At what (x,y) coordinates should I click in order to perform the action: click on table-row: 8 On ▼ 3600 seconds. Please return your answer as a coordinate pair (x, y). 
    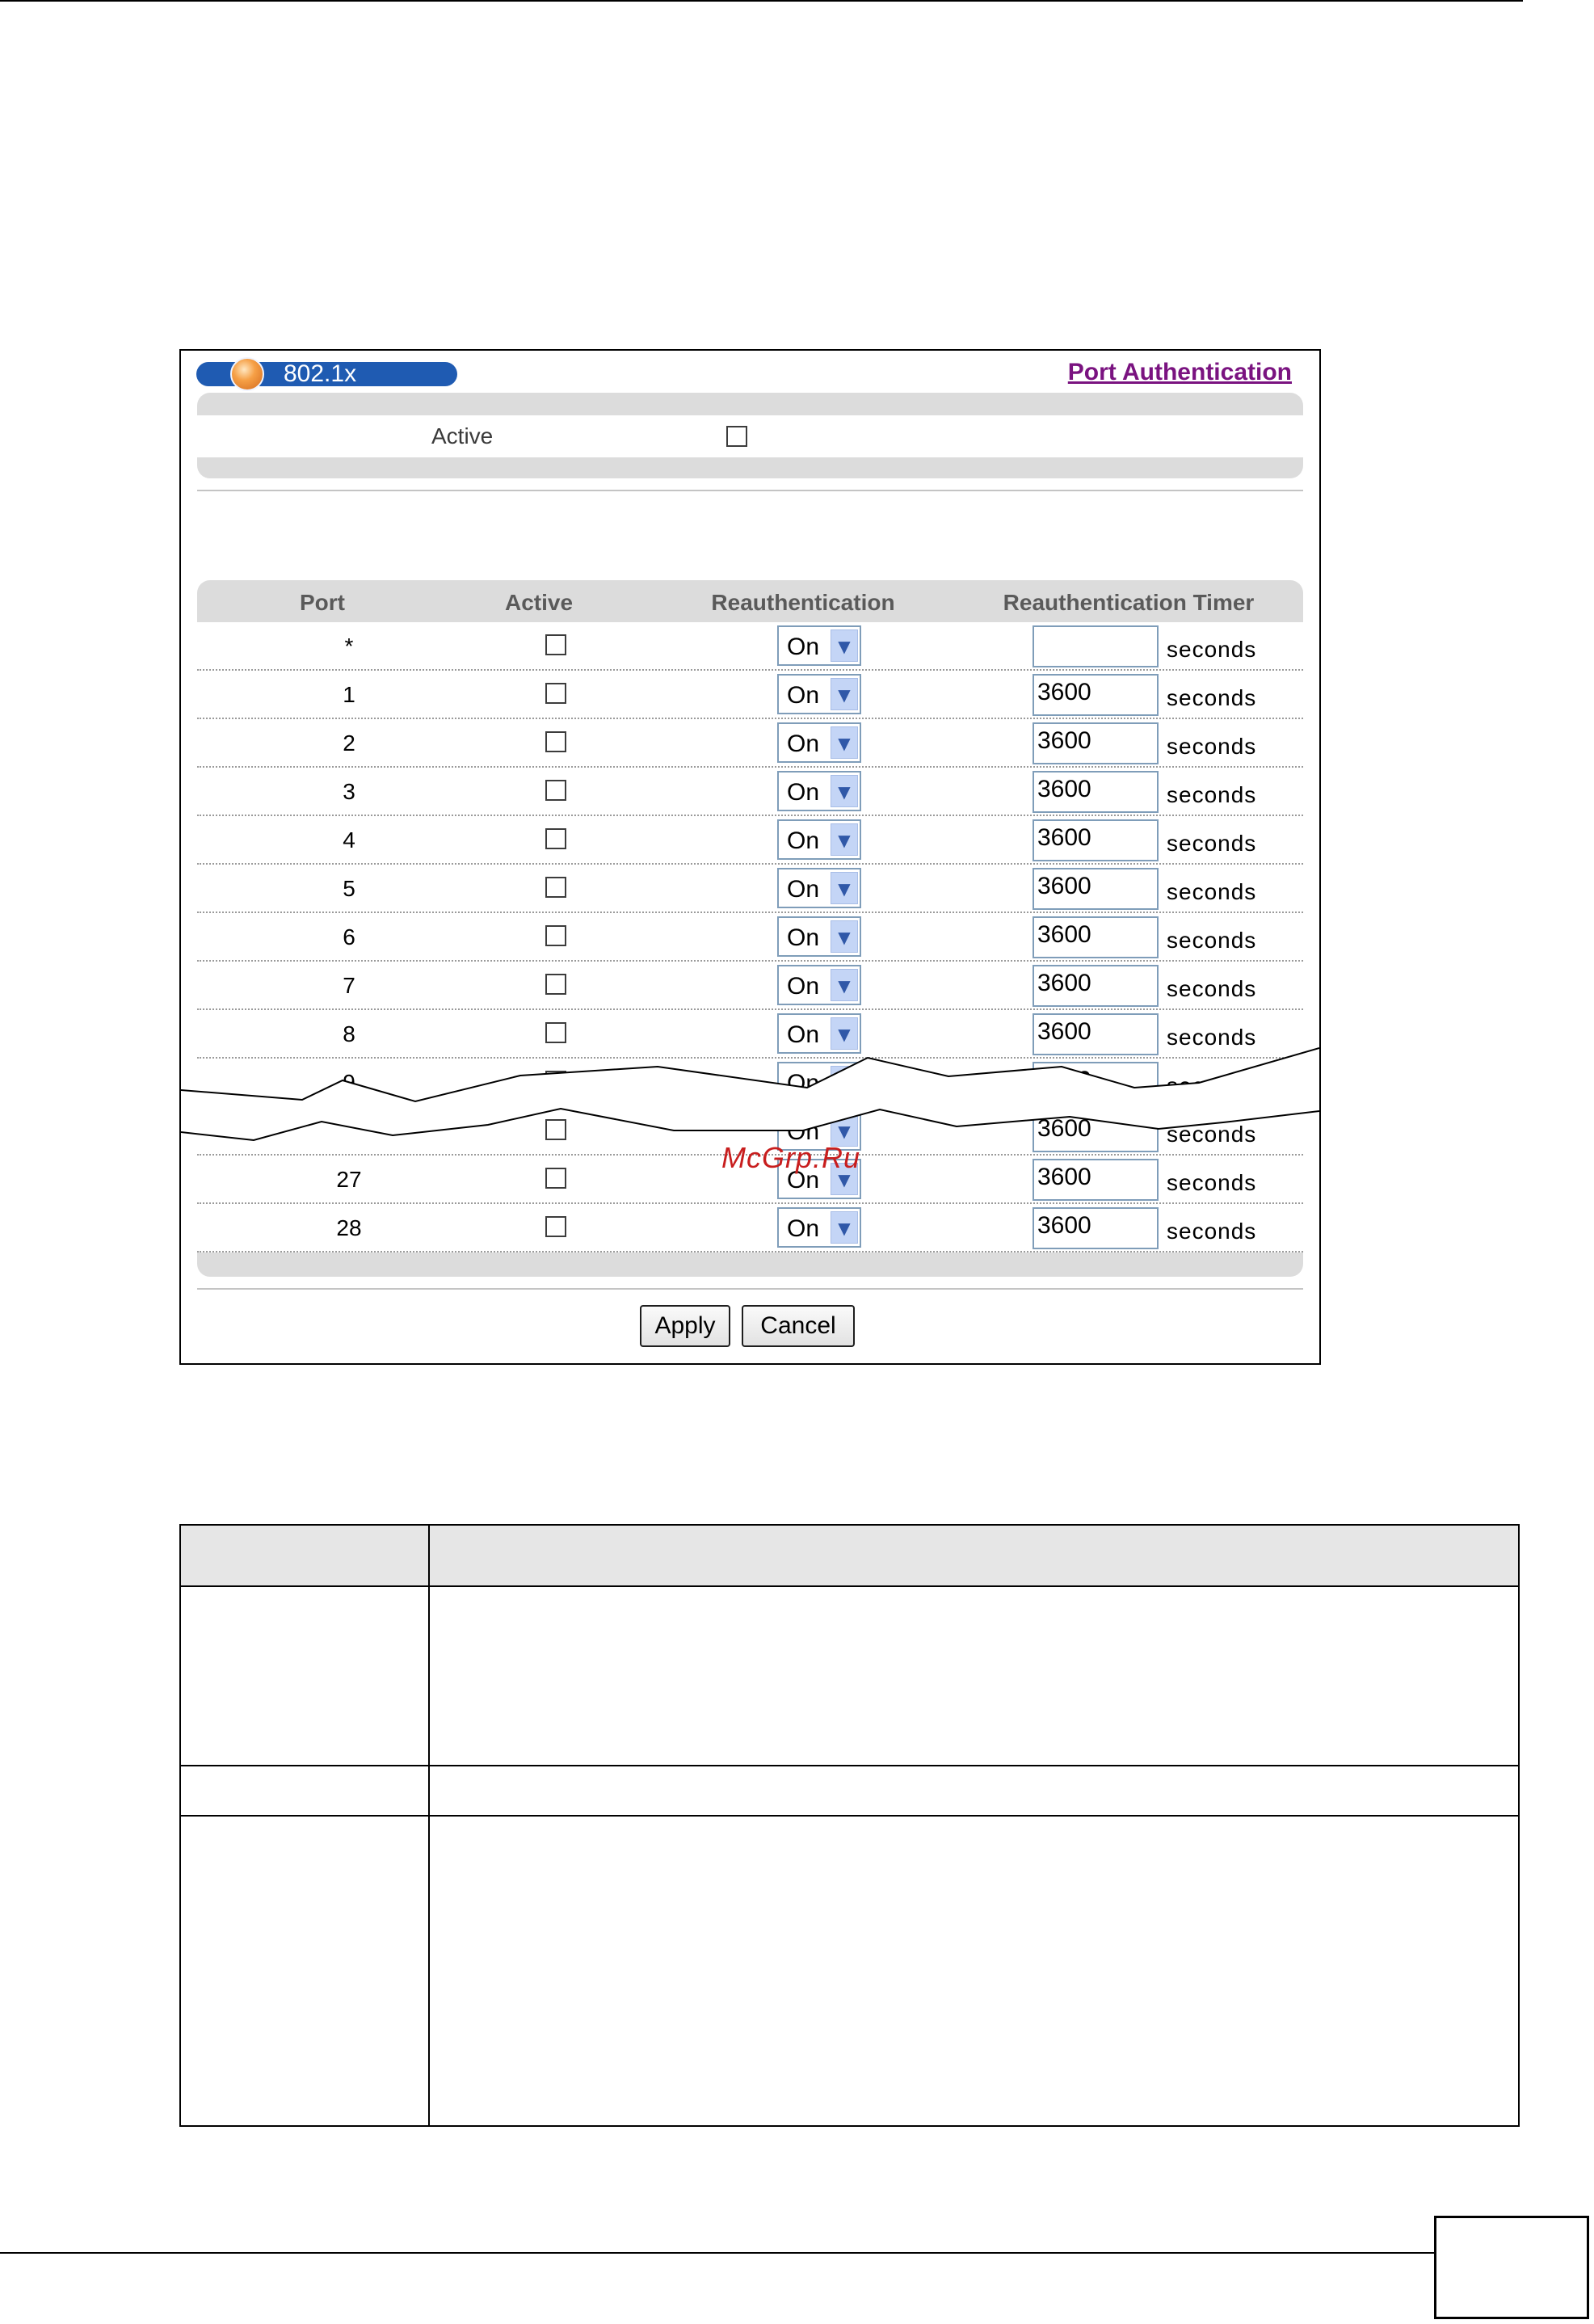
    Looking at the image, I should click on (750, 1034).